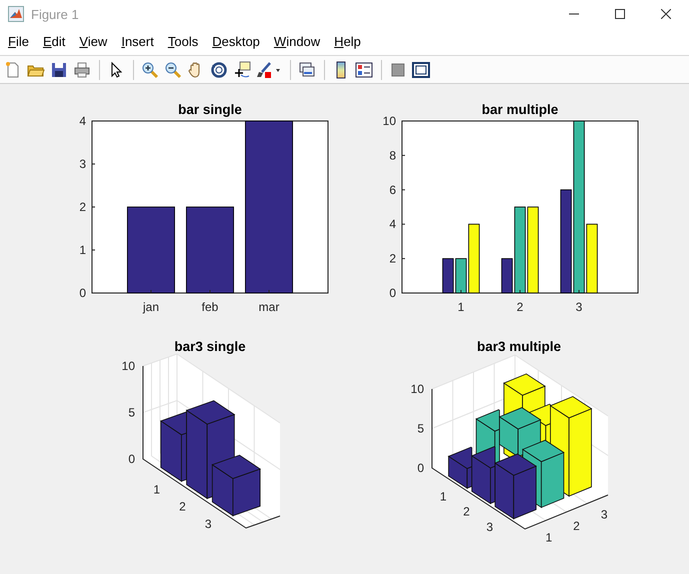 Image resolution: width=689 pixels, height=574 pixels. I want to click on tick-label: 8, so click(392, 155).